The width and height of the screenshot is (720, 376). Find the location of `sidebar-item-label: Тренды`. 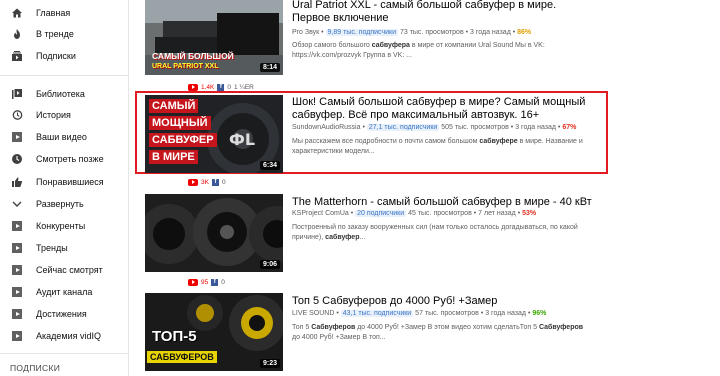

sidebar-item-label: Тренды is located at coordinates (52, 248).